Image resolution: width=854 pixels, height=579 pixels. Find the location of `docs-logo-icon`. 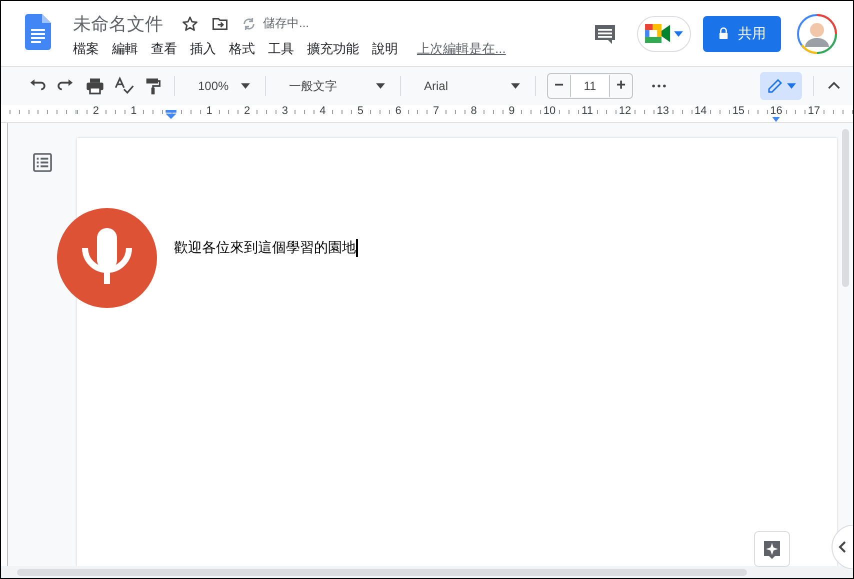

docs-logo-icon is located at coordinates (38, 32).